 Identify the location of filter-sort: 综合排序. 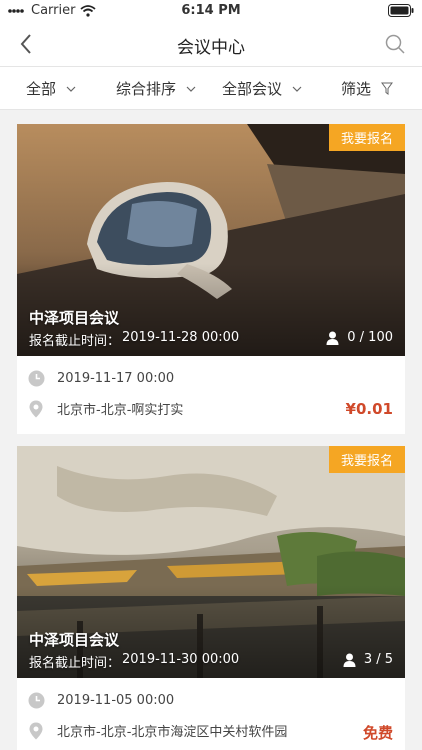
(156, 88).